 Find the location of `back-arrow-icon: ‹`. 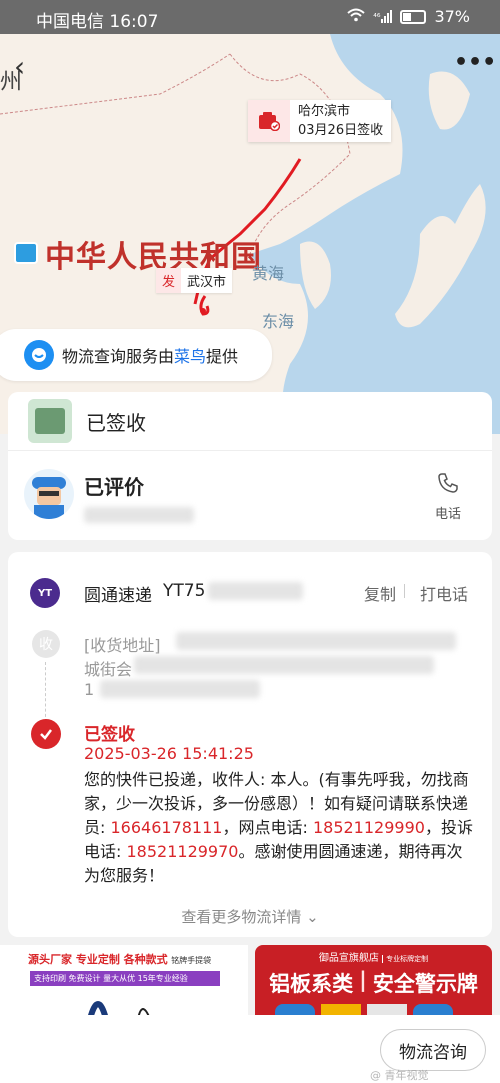

back-arrow-icon: ‹ is located at coordinates (19, 66).